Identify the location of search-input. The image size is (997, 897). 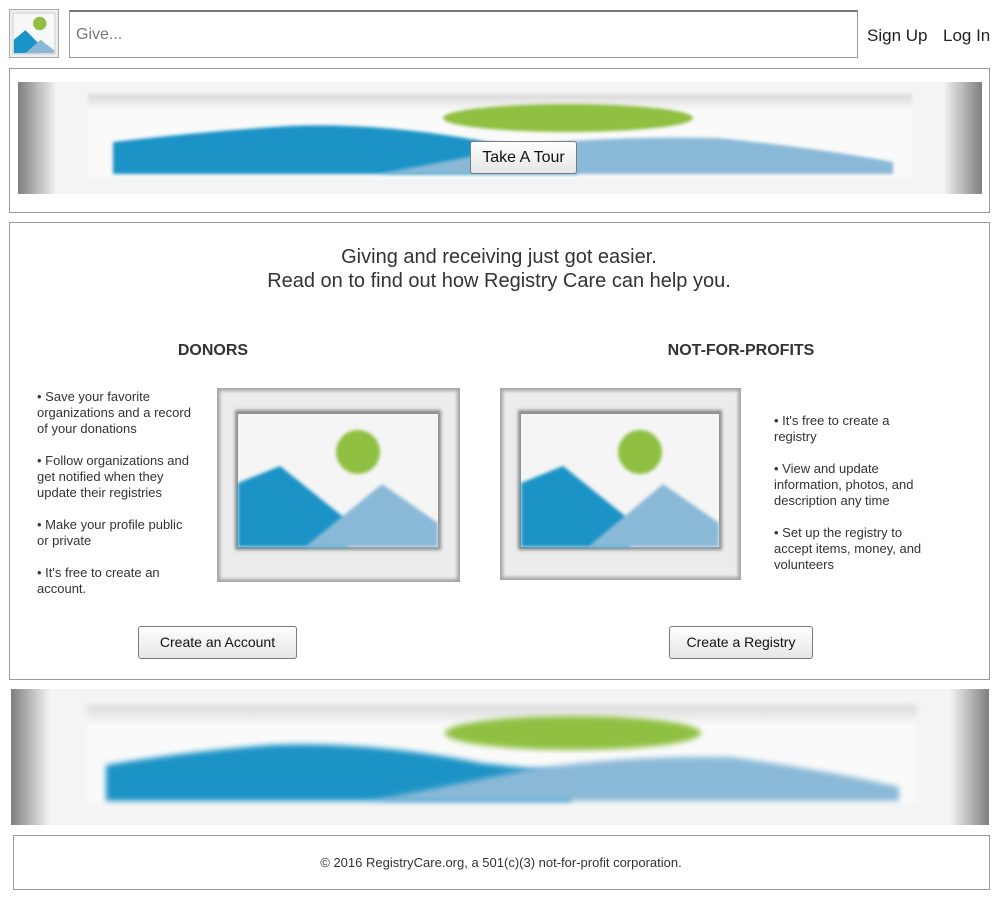
(463, 34).